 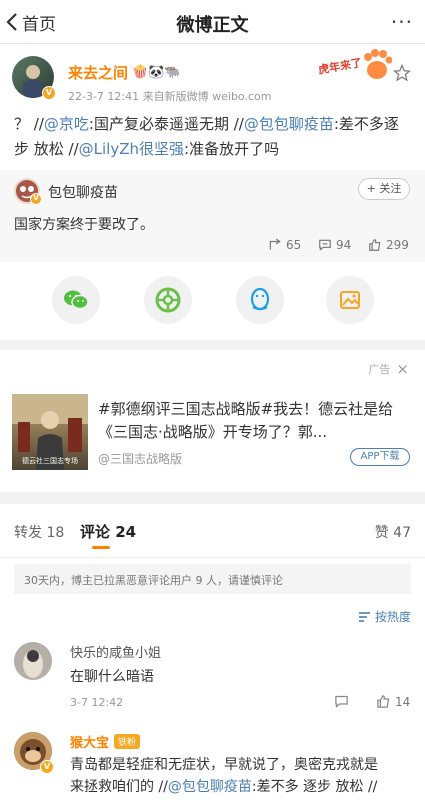 I want to click on comment-stat: 94, so click(x=334, y=245).